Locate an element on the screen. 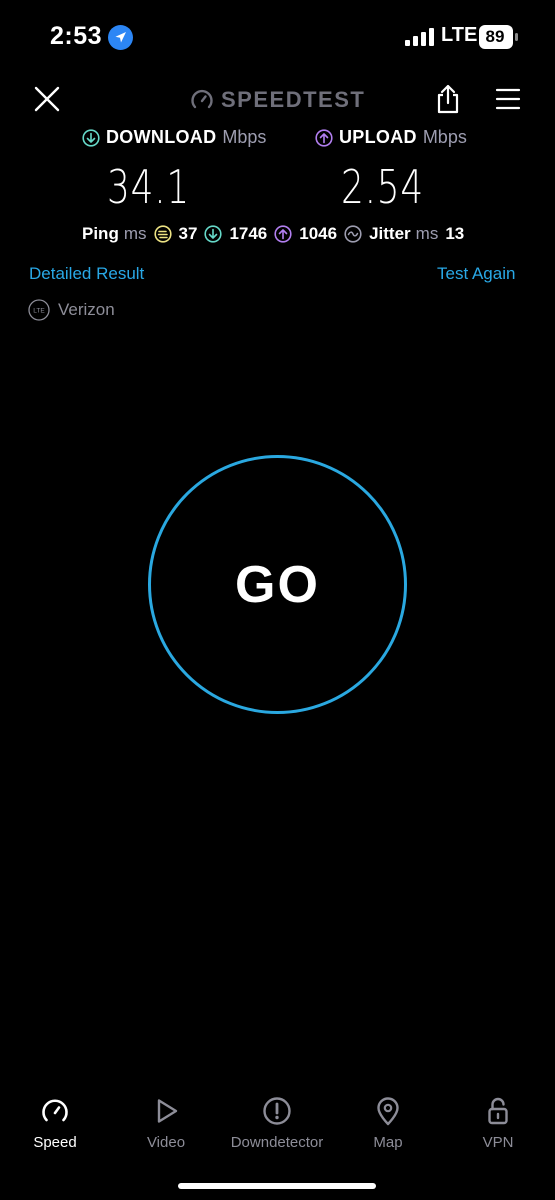  jitter-label: Jitter is located at coordinates (390, 233).